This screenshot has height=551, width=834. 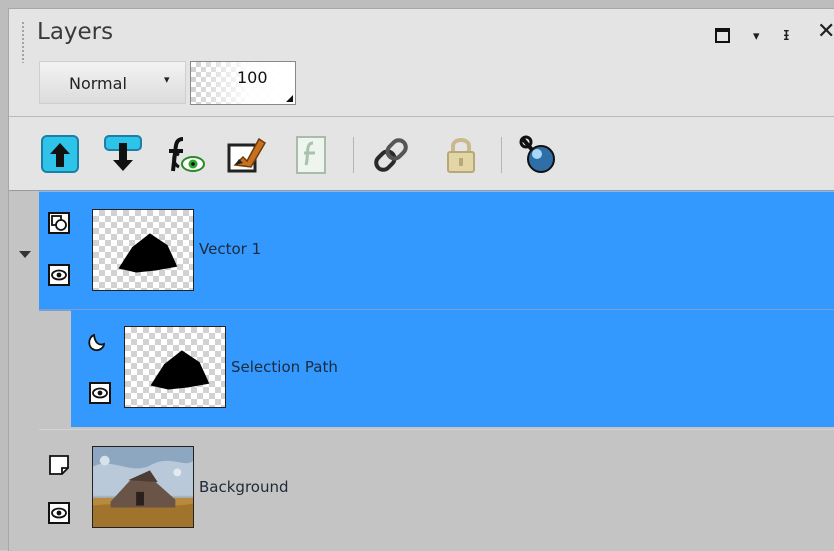 I want to click on layer-name: Vector 1, so click(x=230, y=249).